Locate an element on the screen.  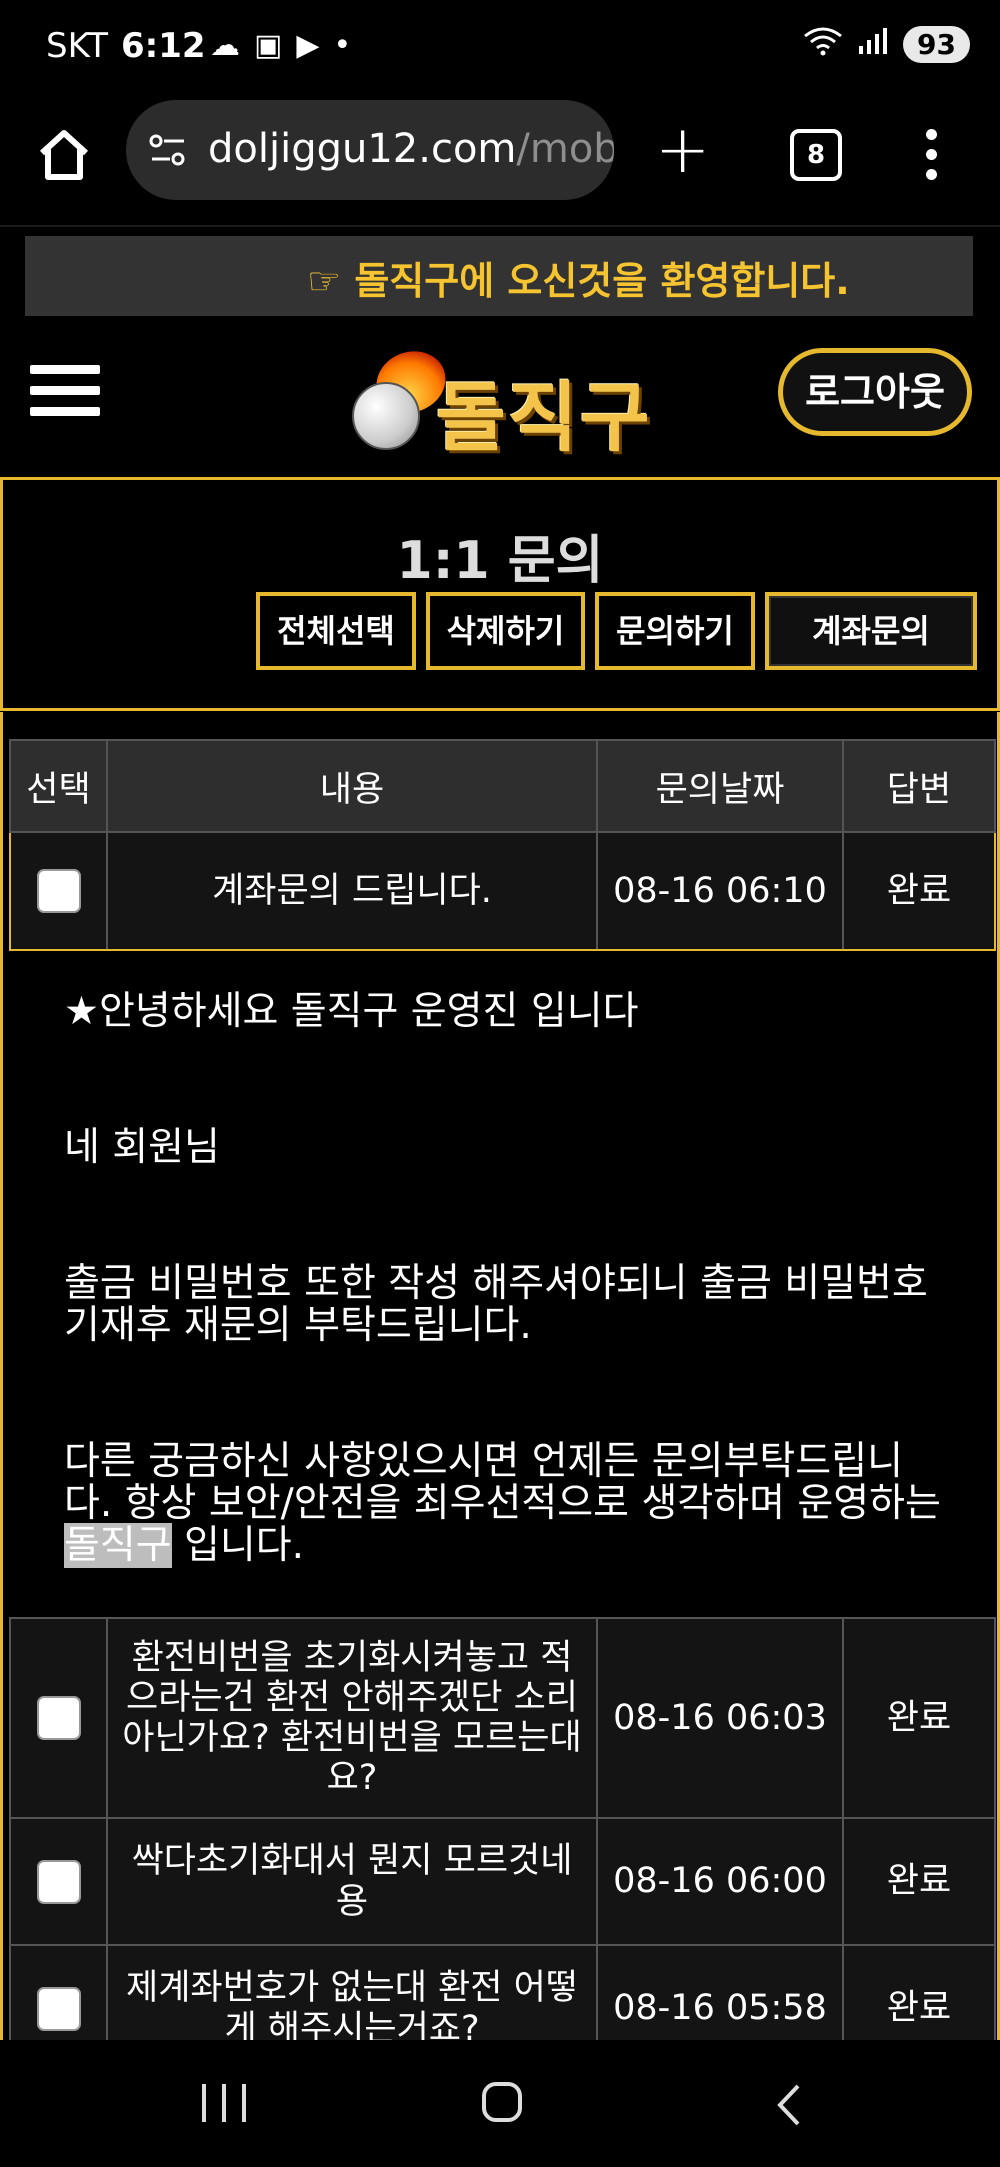
status-bar: SKT 6:12 ☁▣▶• 93 is located at coordinates (500, 47).